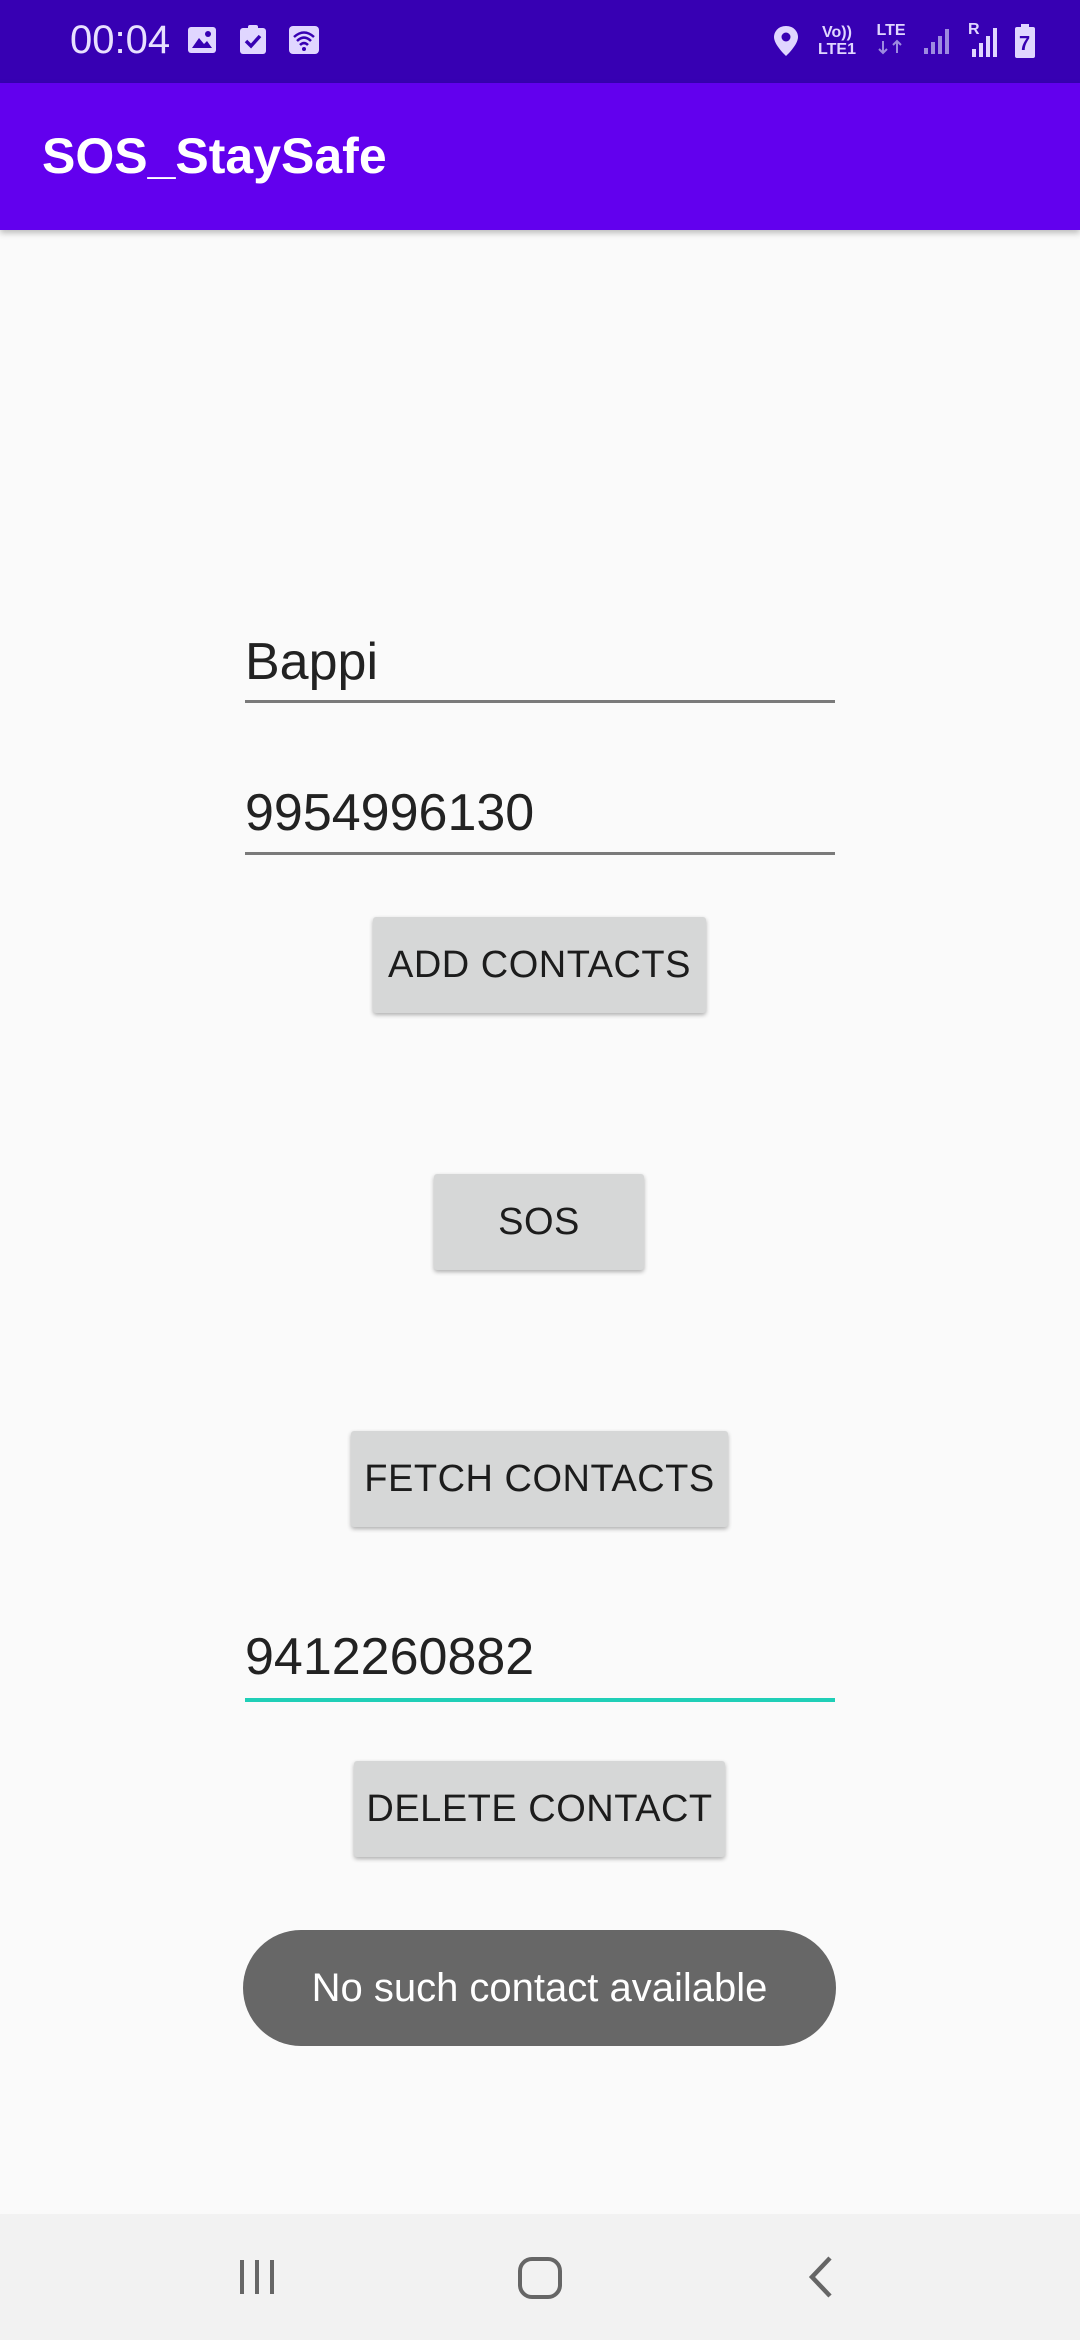  I want to click on delete-phone-field: 9412260882, so click(540, 1664).